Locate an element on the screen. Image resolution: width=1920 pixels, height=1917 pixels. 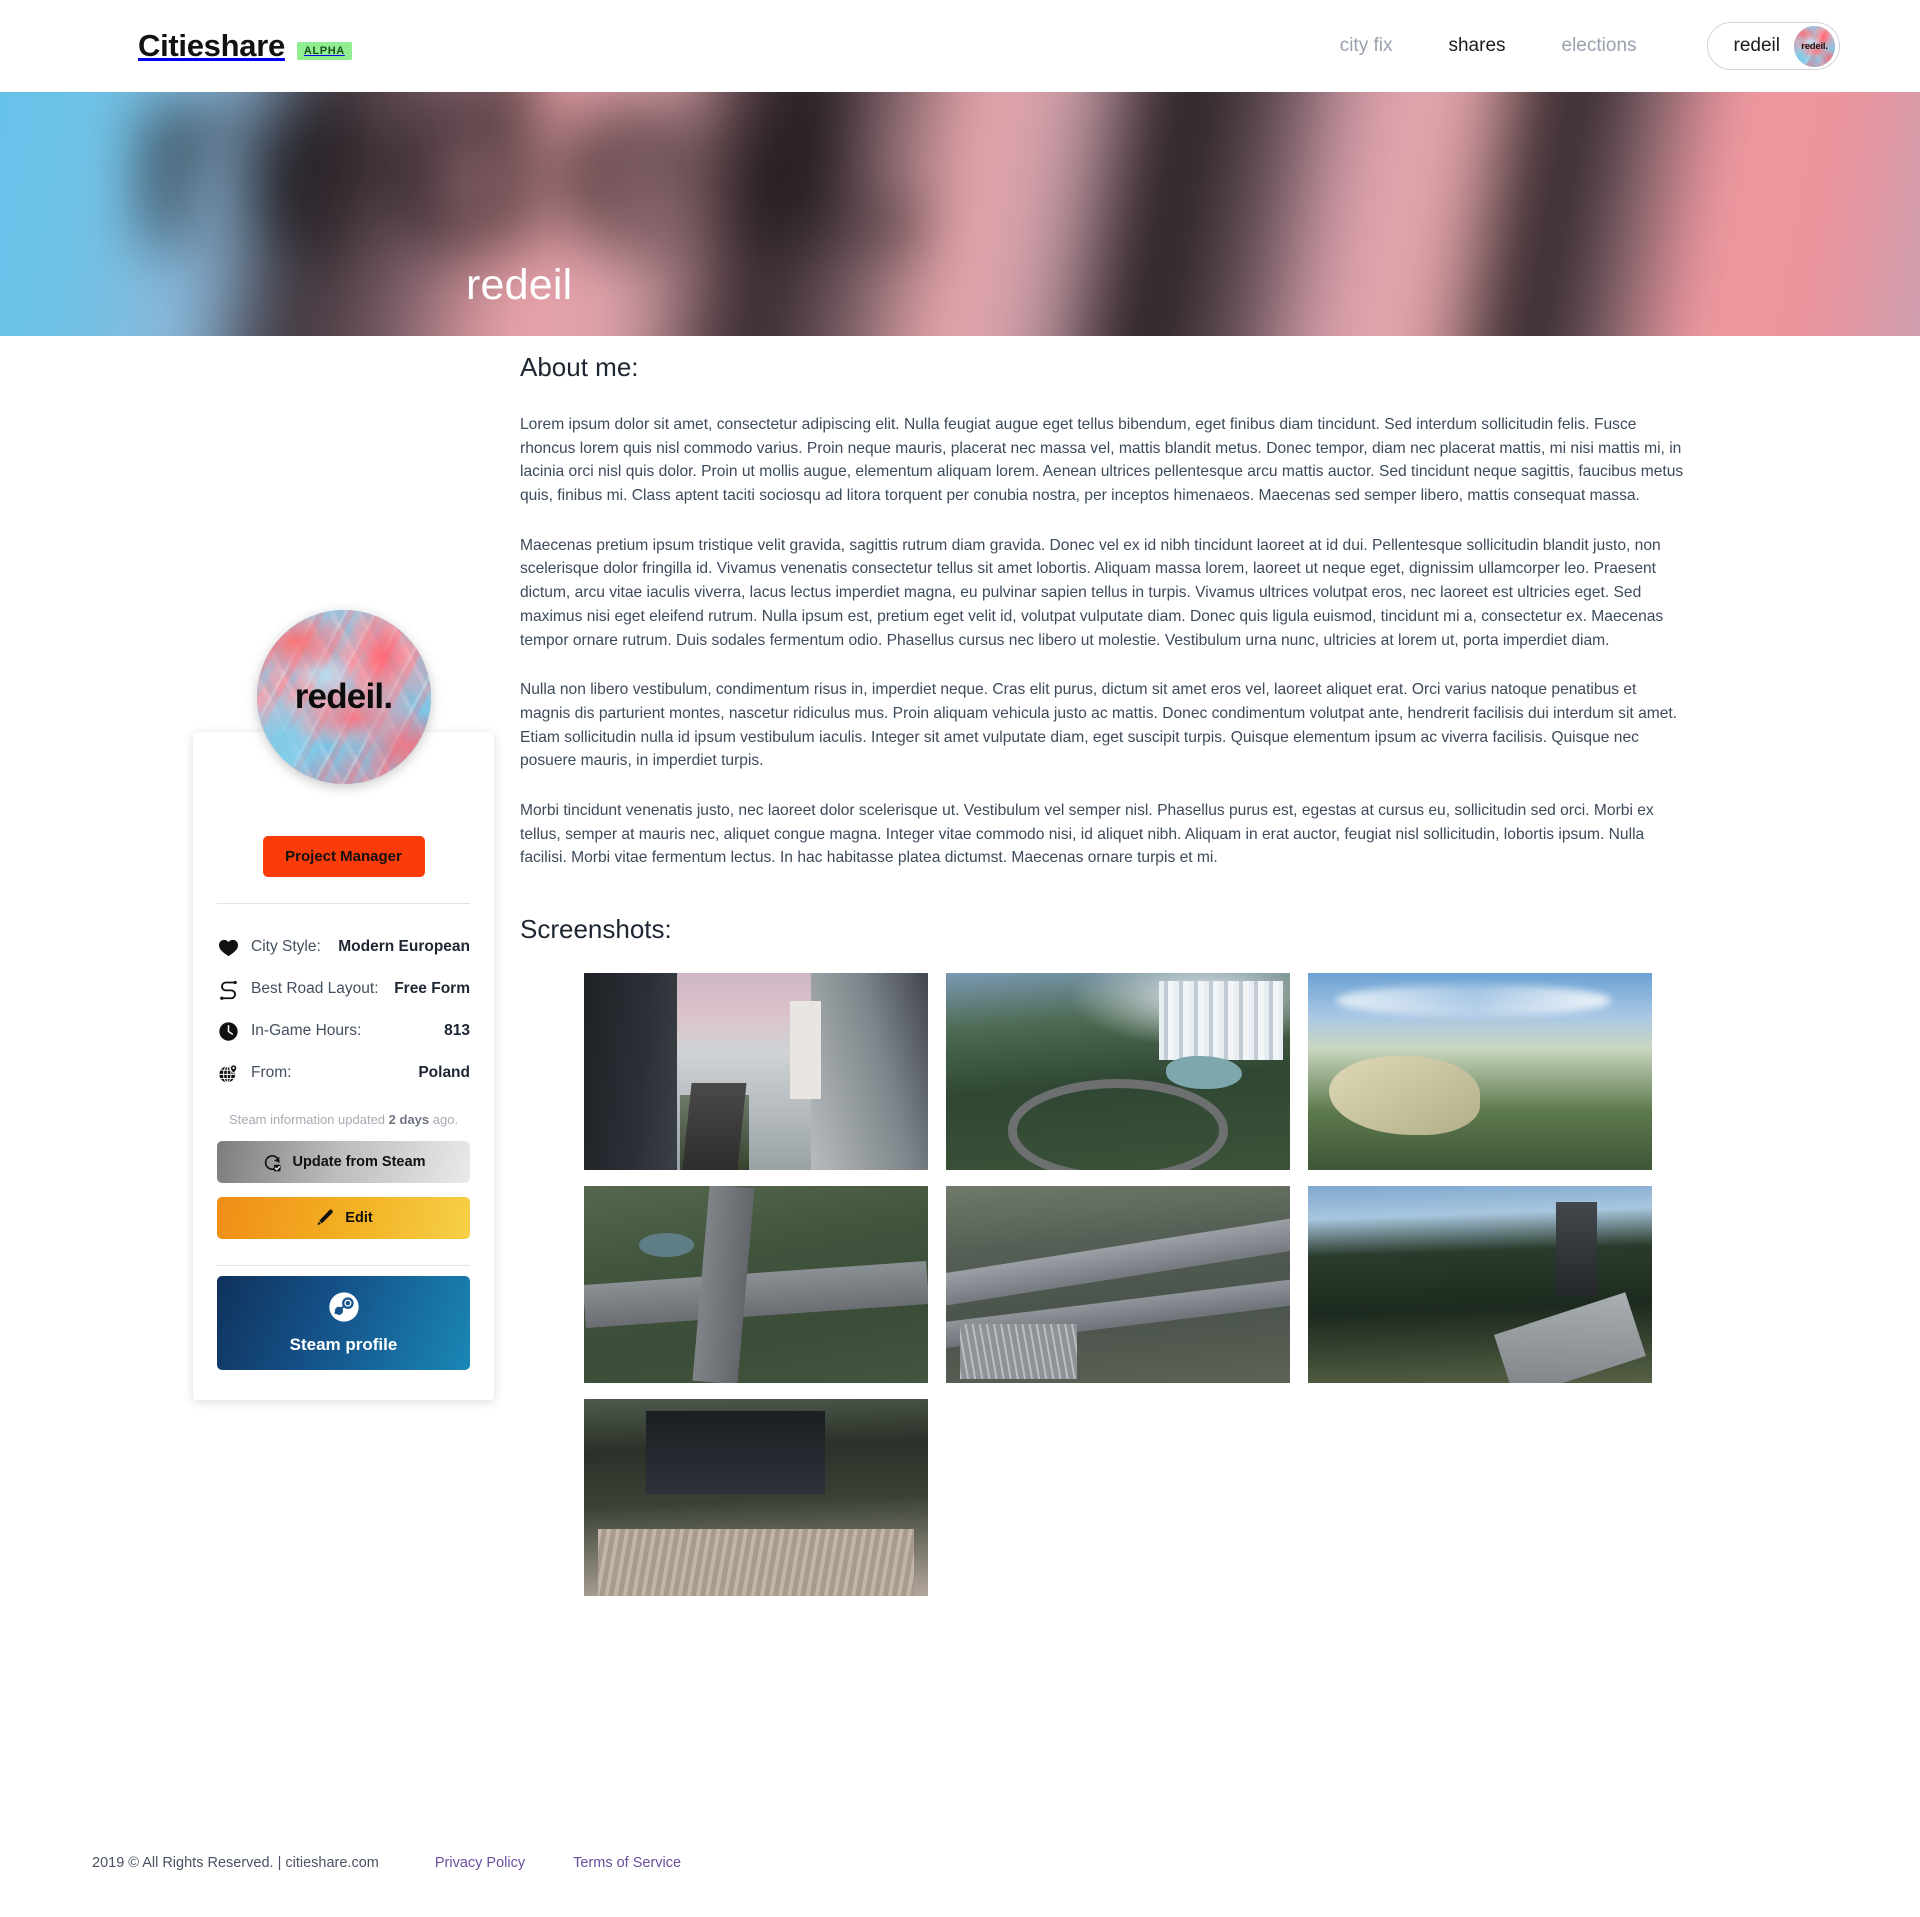
nav-link-shares: shares is located at coordinates (1476, 46).